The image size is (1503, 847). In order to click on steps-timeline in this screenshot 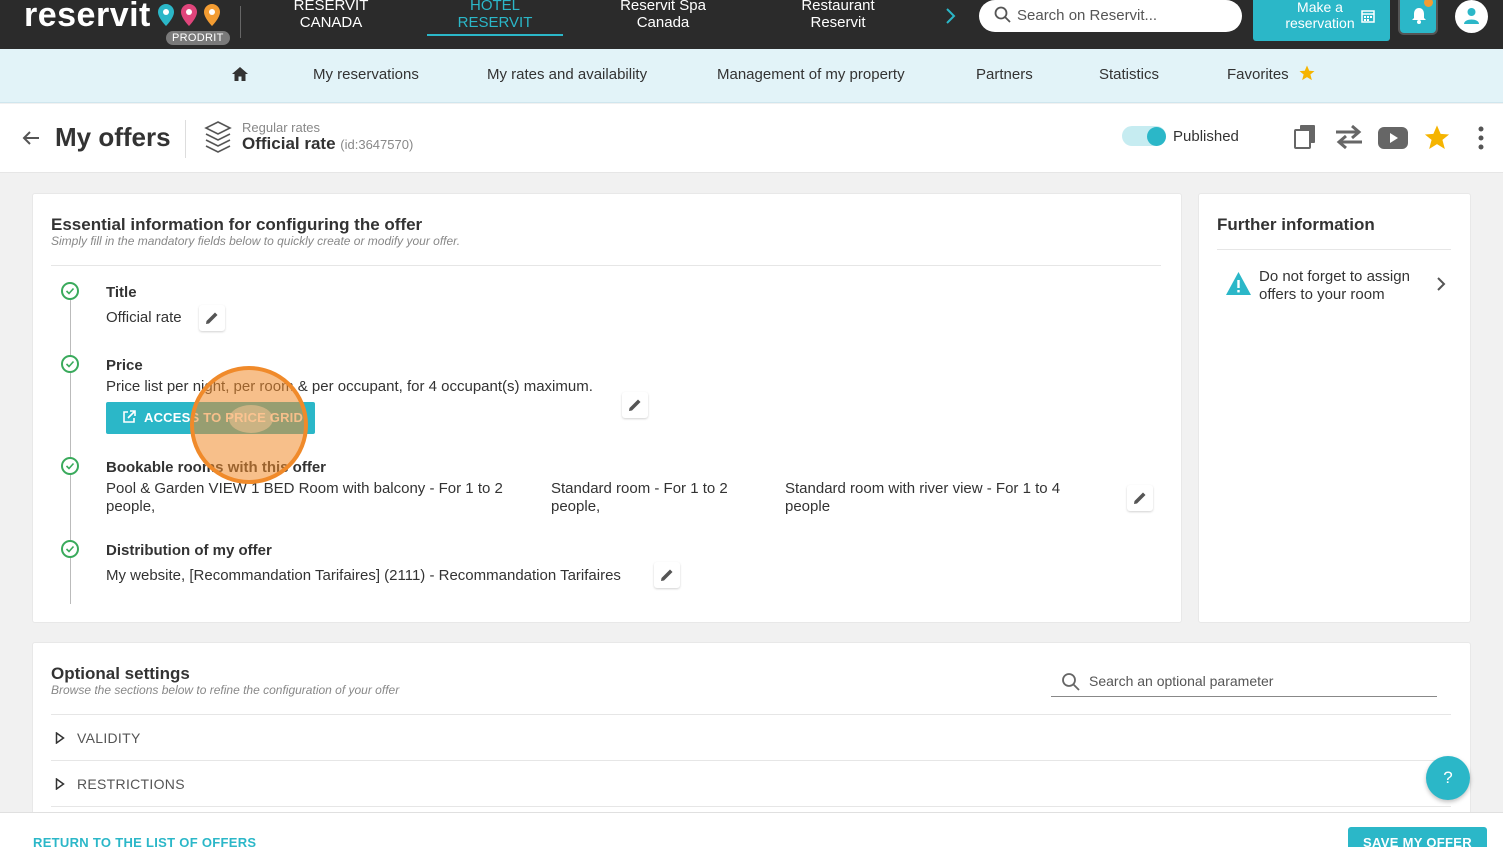, I will do `click(70, 451)`.